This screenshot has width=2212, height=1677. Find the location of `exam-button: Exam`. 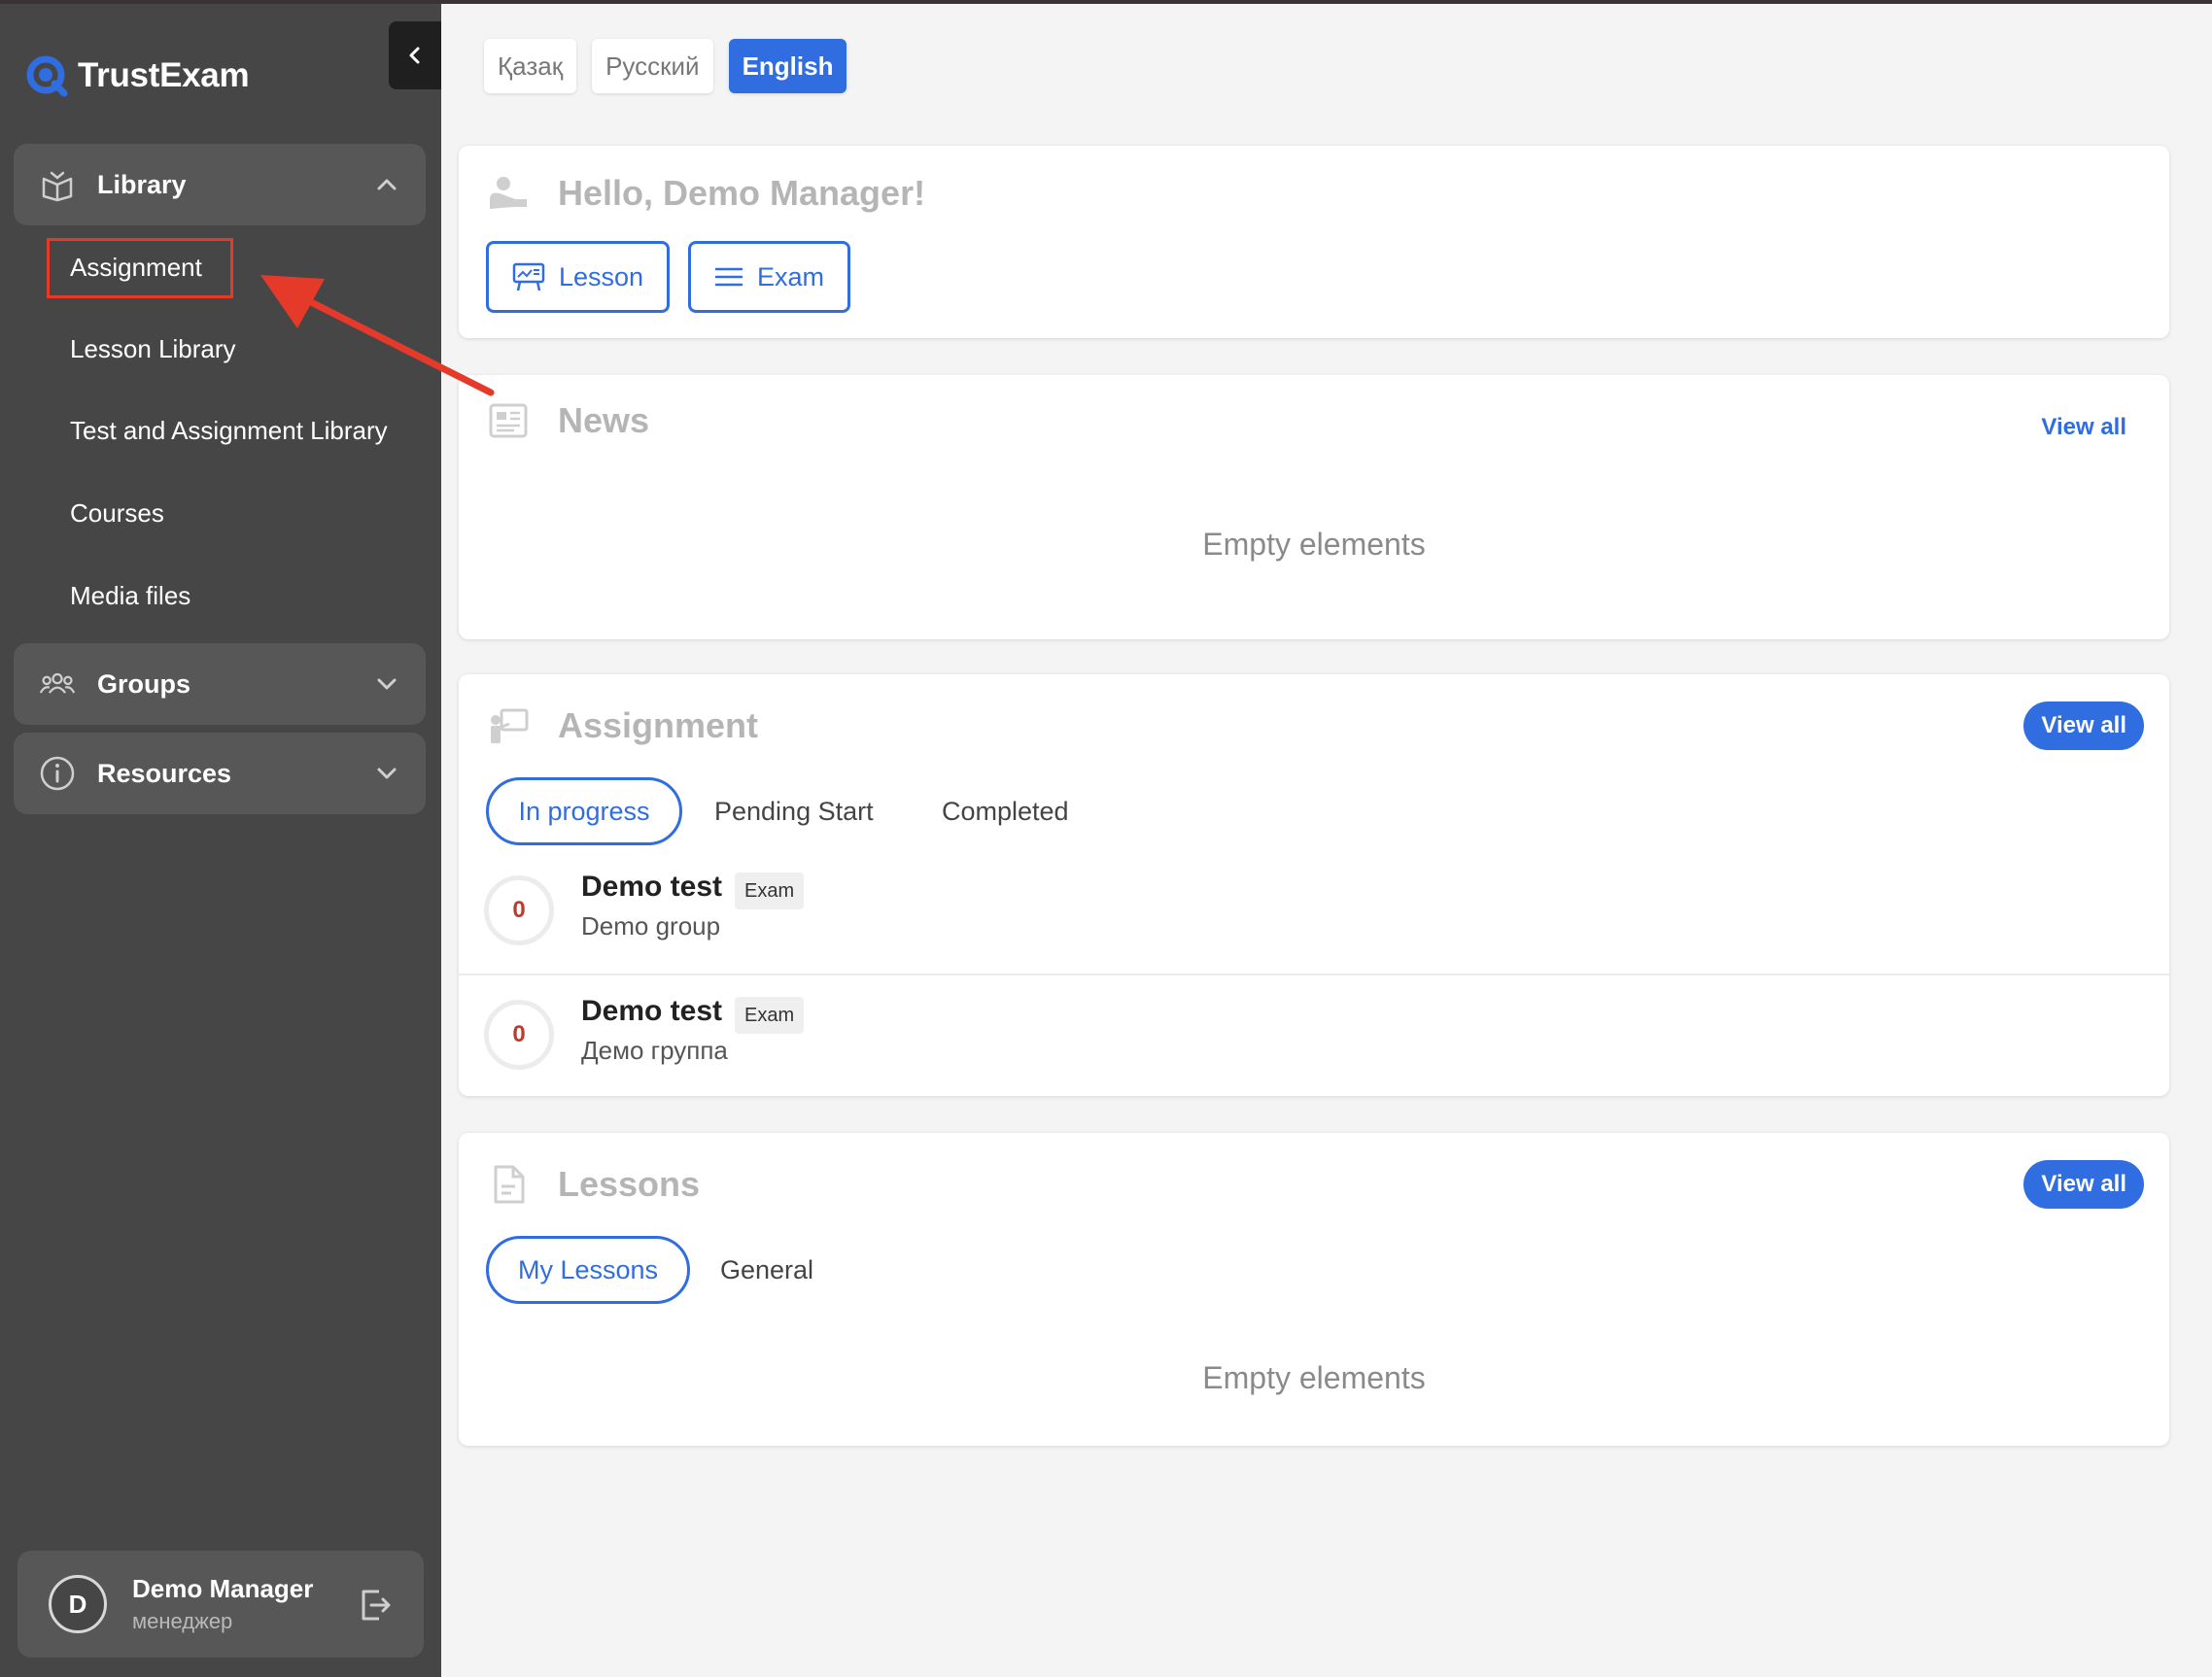

exam-button: Exam is located at coordinates (769, 277).